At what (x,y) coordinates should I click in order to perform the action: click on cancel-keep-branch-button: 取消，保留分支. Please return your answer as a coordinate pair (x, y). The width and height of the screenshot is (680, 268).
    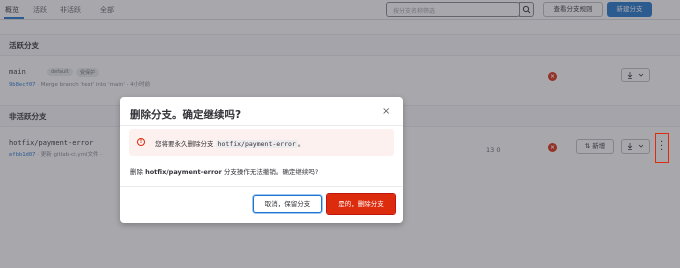
    Looking at the image, I should click on (287, 204).